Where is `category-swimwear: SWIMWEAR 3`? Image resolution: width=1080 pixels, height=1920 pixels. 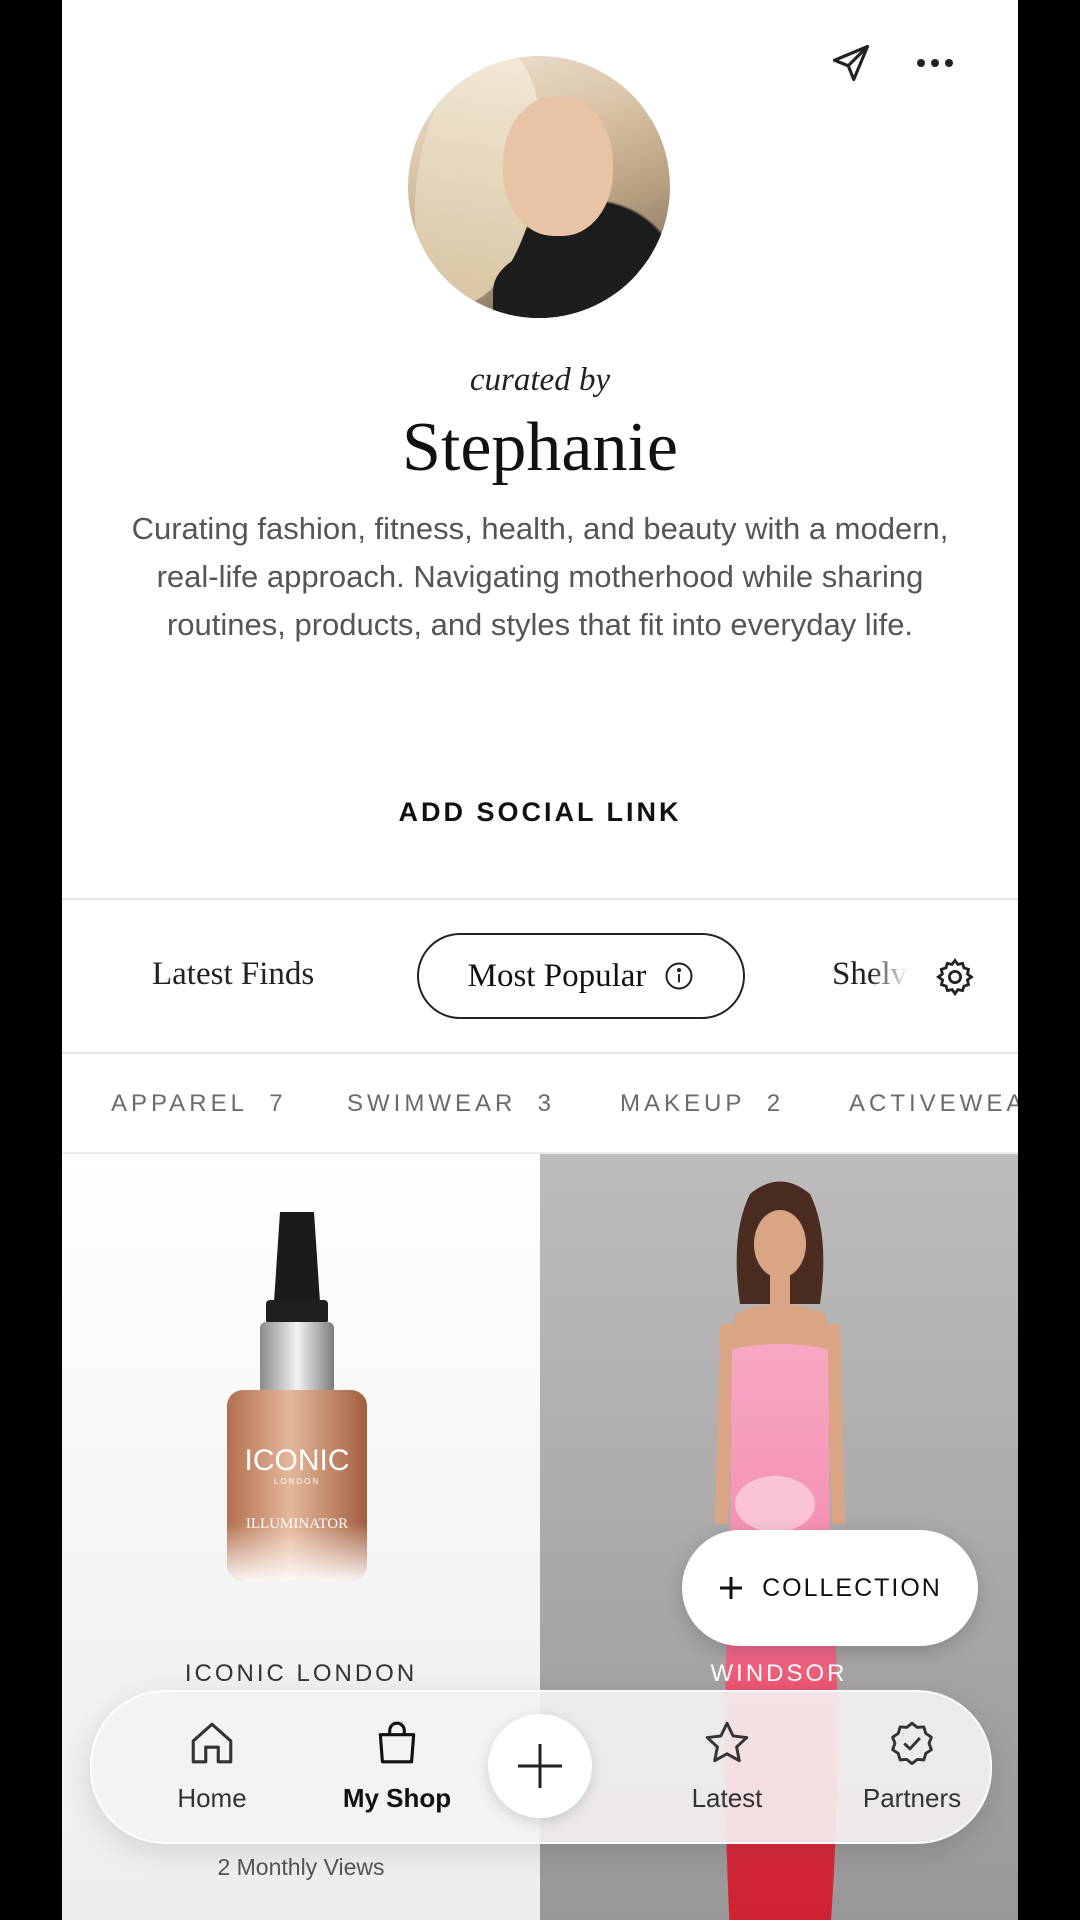 category-swimwear: SWIMWEAR 3 is located at coordinates (451, 1104).